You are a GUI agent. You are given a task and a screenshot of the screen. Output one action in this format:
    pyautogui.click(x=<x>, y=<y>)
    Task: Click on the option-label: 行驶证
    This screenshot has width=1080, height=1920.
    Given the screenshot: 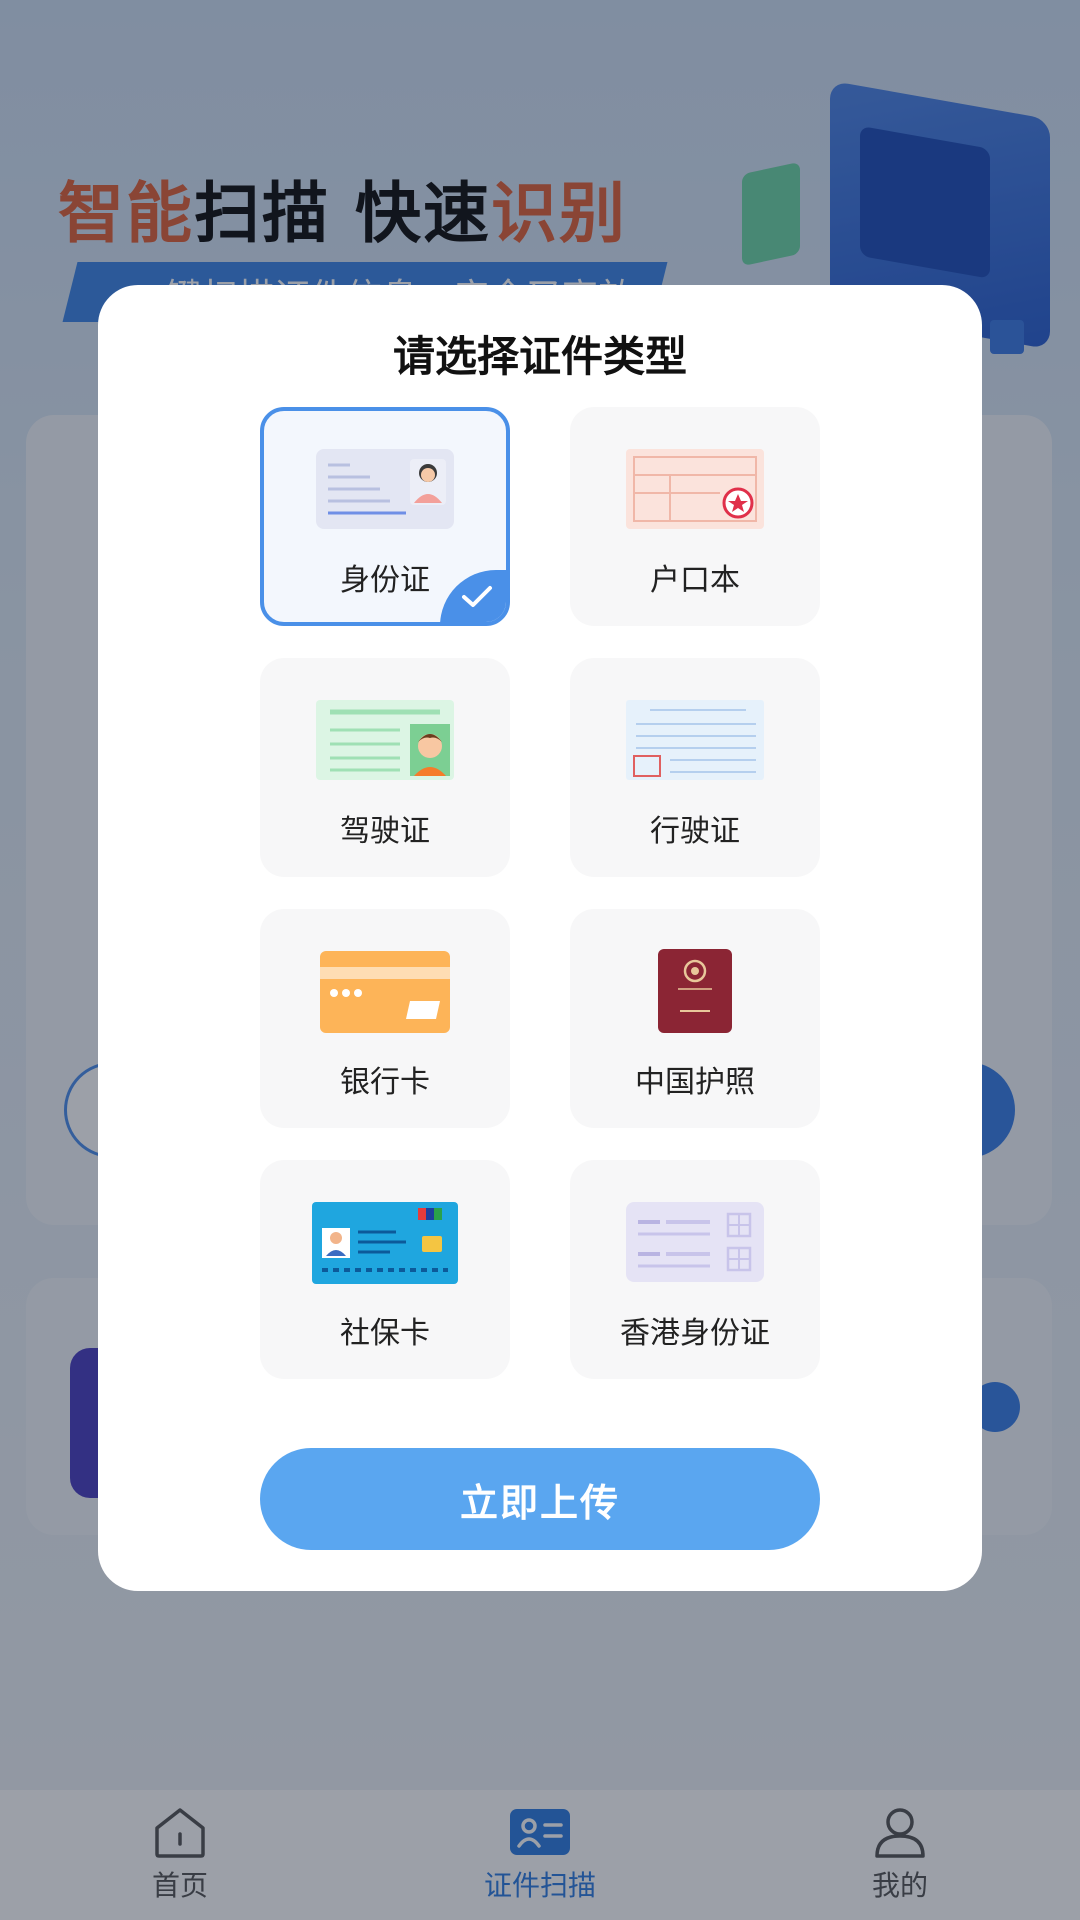 What is the action you would take?
    pyautogui.click(x=695, y=831)
    